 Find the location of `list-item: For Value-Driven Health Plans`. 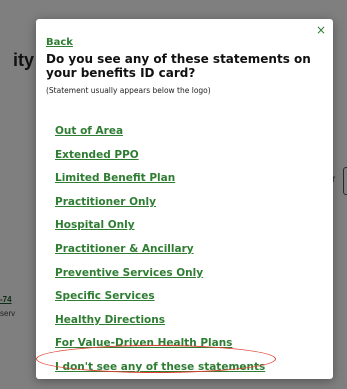

list-item: For Value-Driven Health Plans is located at coordinates (192, 343).